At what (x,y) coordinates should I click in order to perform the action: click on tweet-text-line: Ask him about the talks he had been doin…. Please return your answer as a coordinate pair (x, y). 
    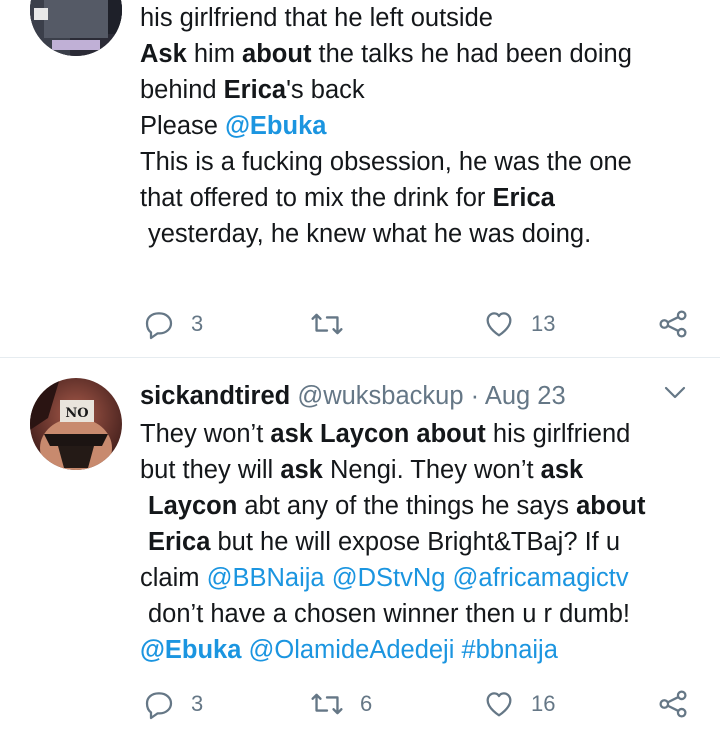
    Looking at the image, I should click on (420, 54).